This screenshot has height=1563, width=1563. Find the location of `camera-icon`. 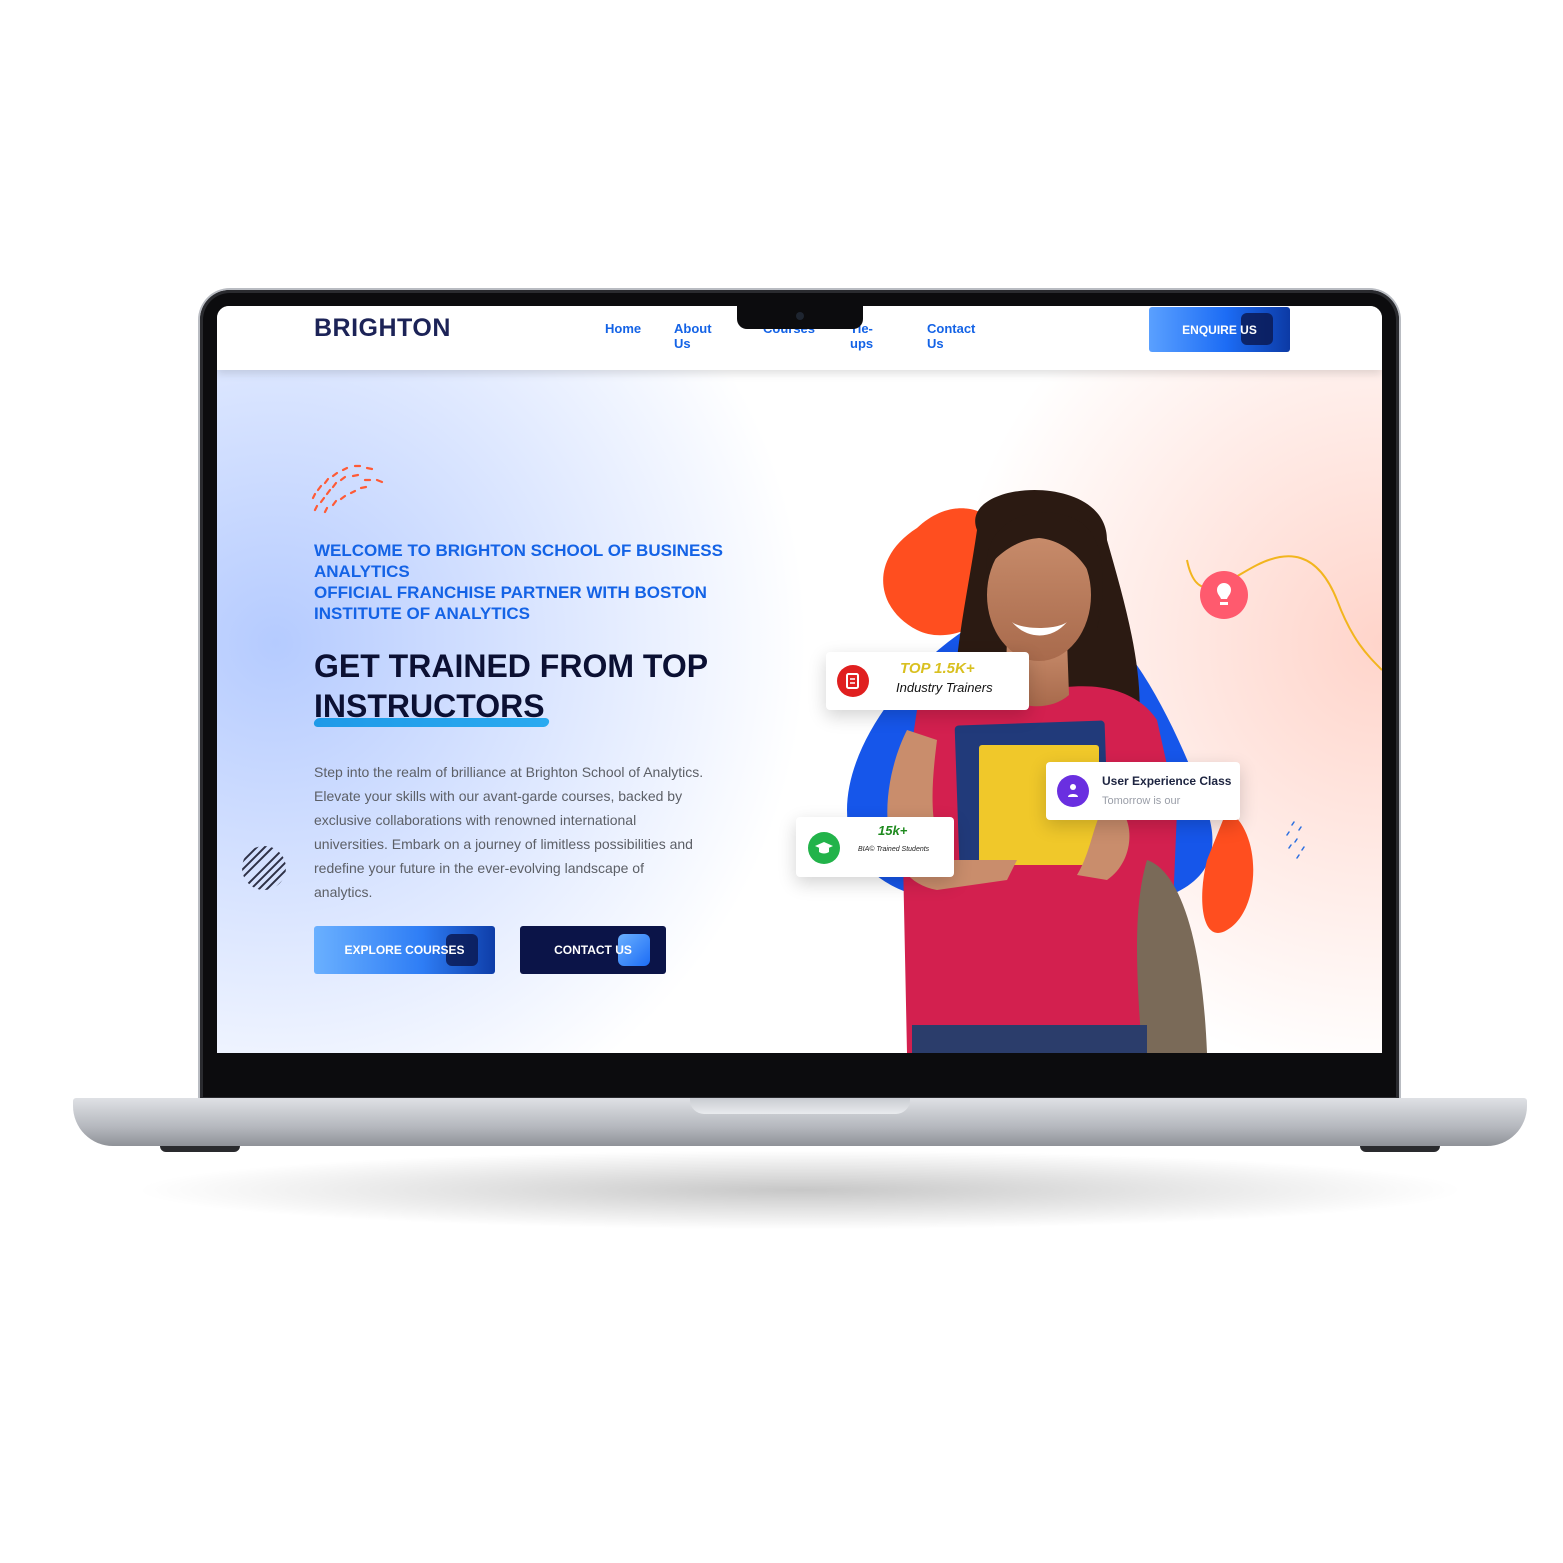

camera-icon is located at coordinates (800, 316).